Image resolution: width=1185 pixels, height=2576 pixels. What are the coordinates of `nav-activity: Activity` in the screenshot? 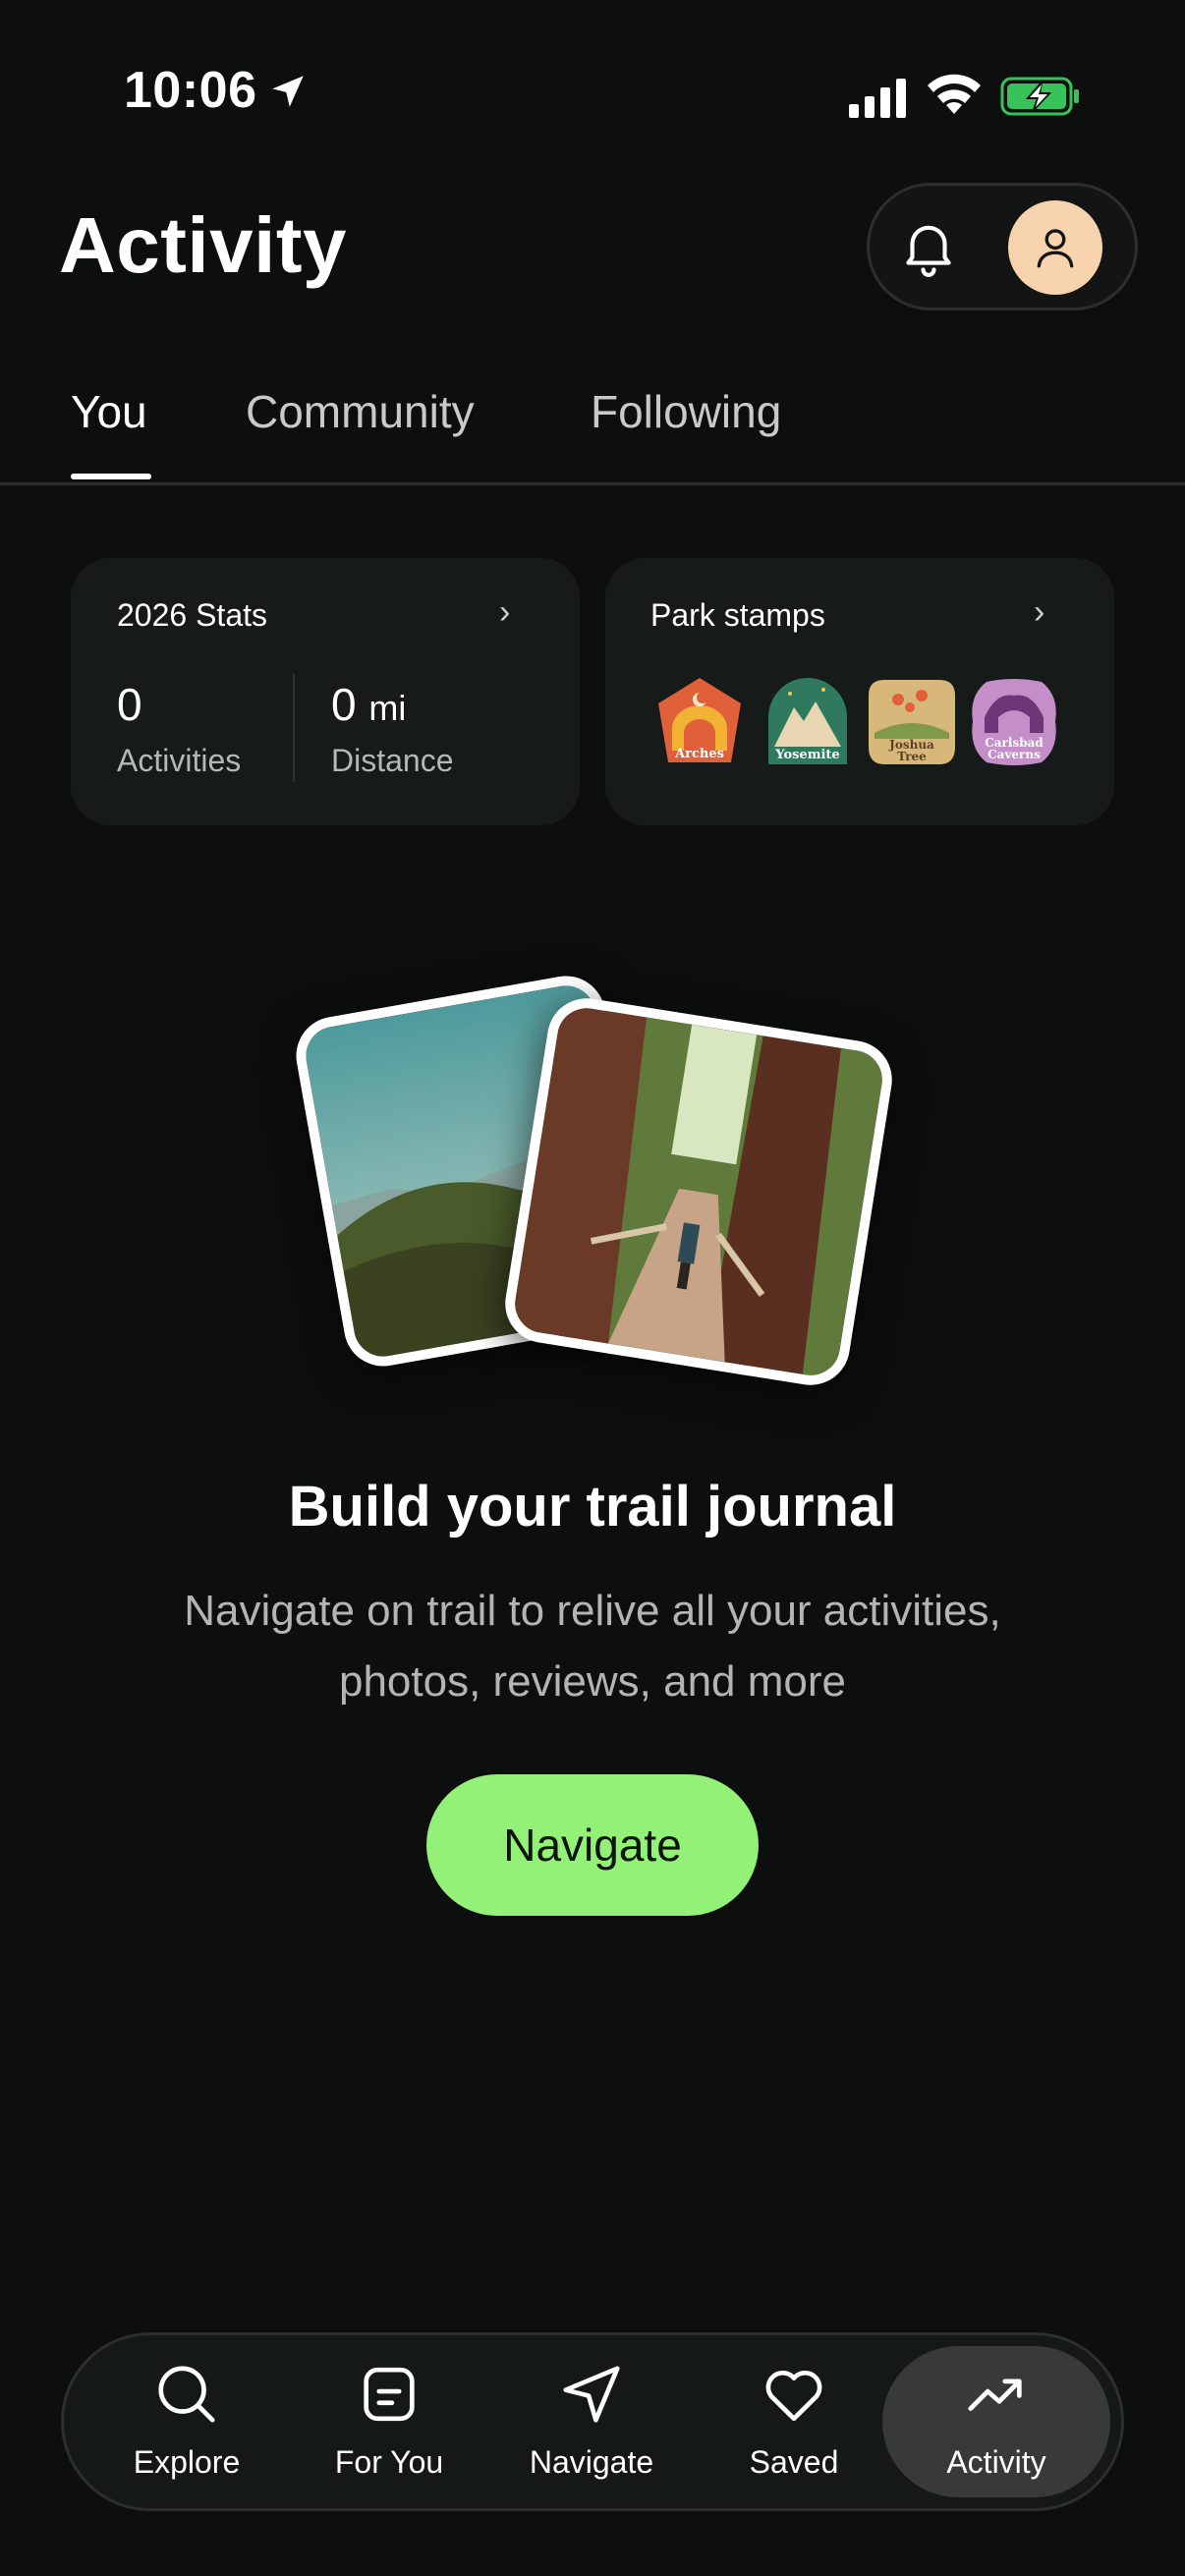 It's located at (997, 2423).